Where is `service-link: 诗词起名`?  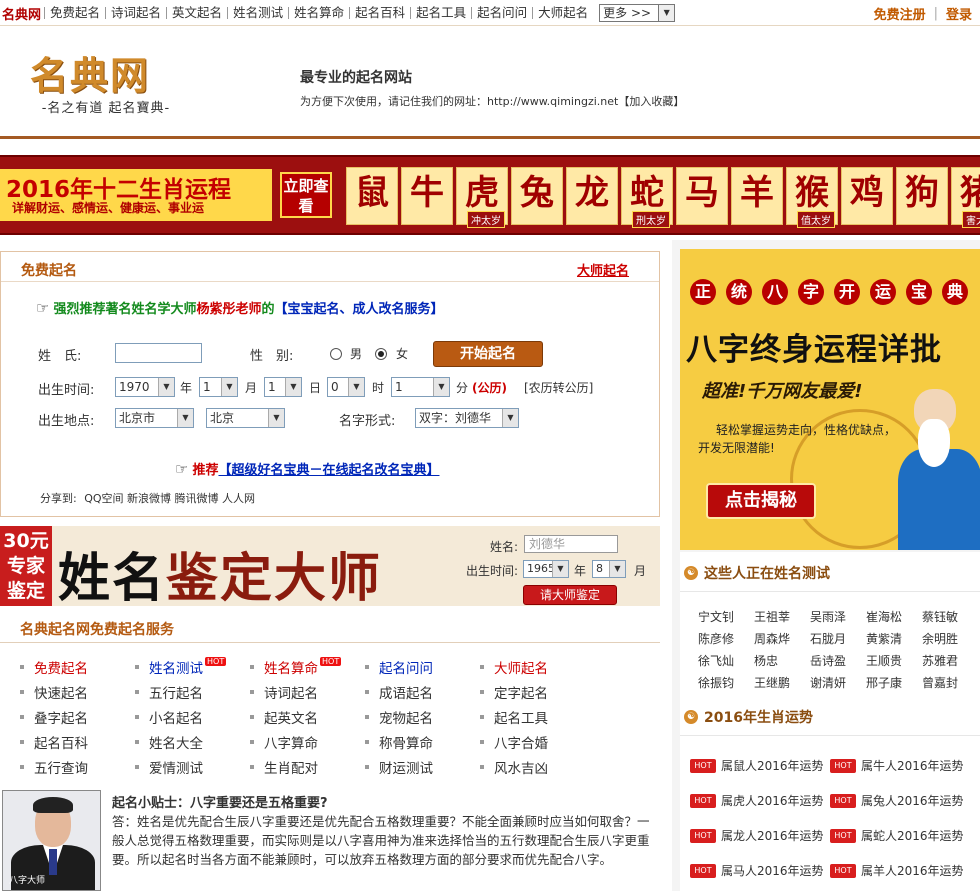
service-link: 诗词起名 is located at coordinates (307, 694).